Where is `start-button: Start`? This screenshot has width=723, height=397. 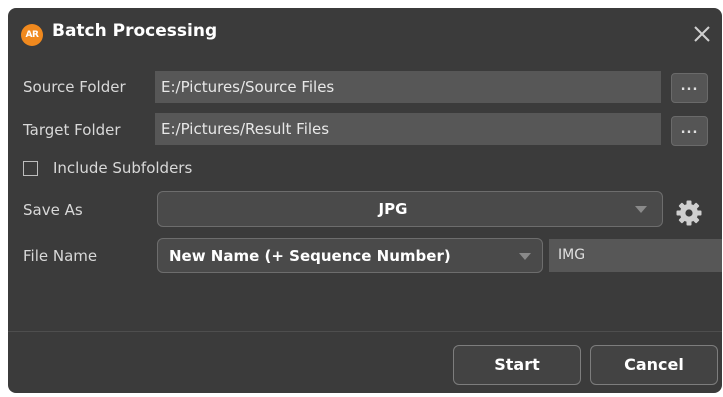
start-button: Start is located at coordinates (517, 365).